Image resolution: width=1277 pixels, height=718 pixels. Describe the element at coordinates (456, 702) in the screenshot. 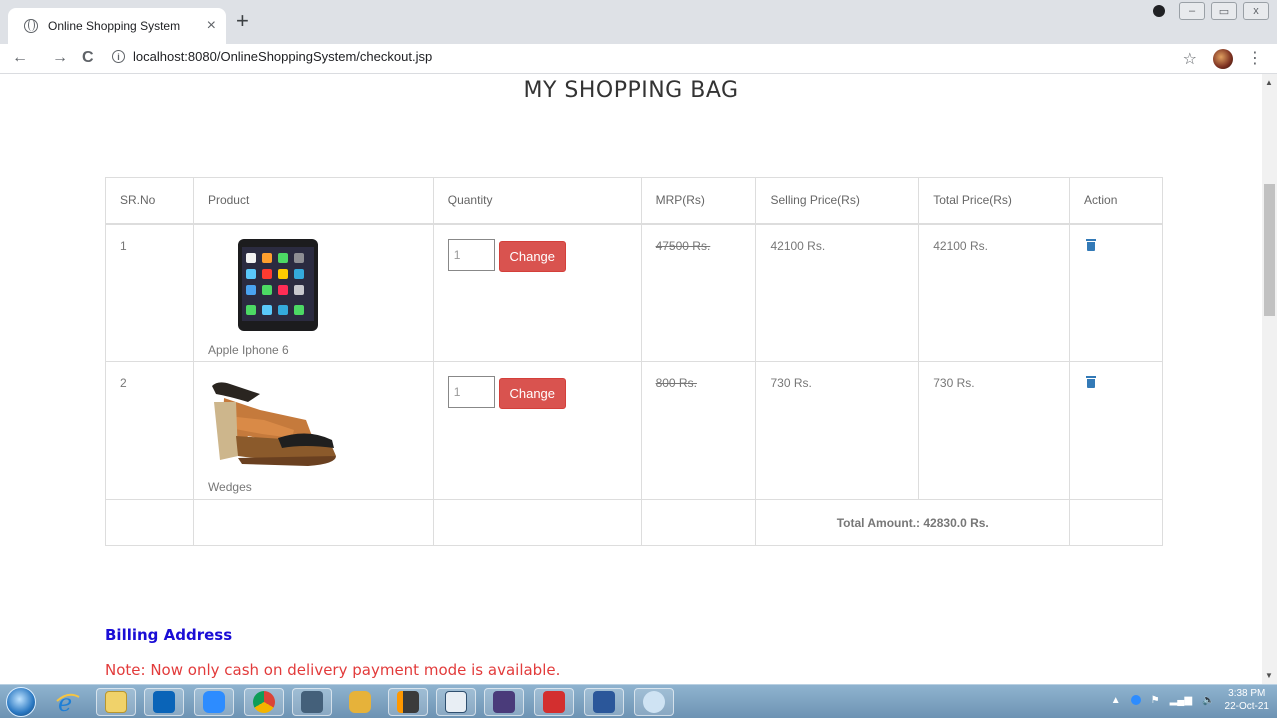

I see `window-app-icon` at that location.